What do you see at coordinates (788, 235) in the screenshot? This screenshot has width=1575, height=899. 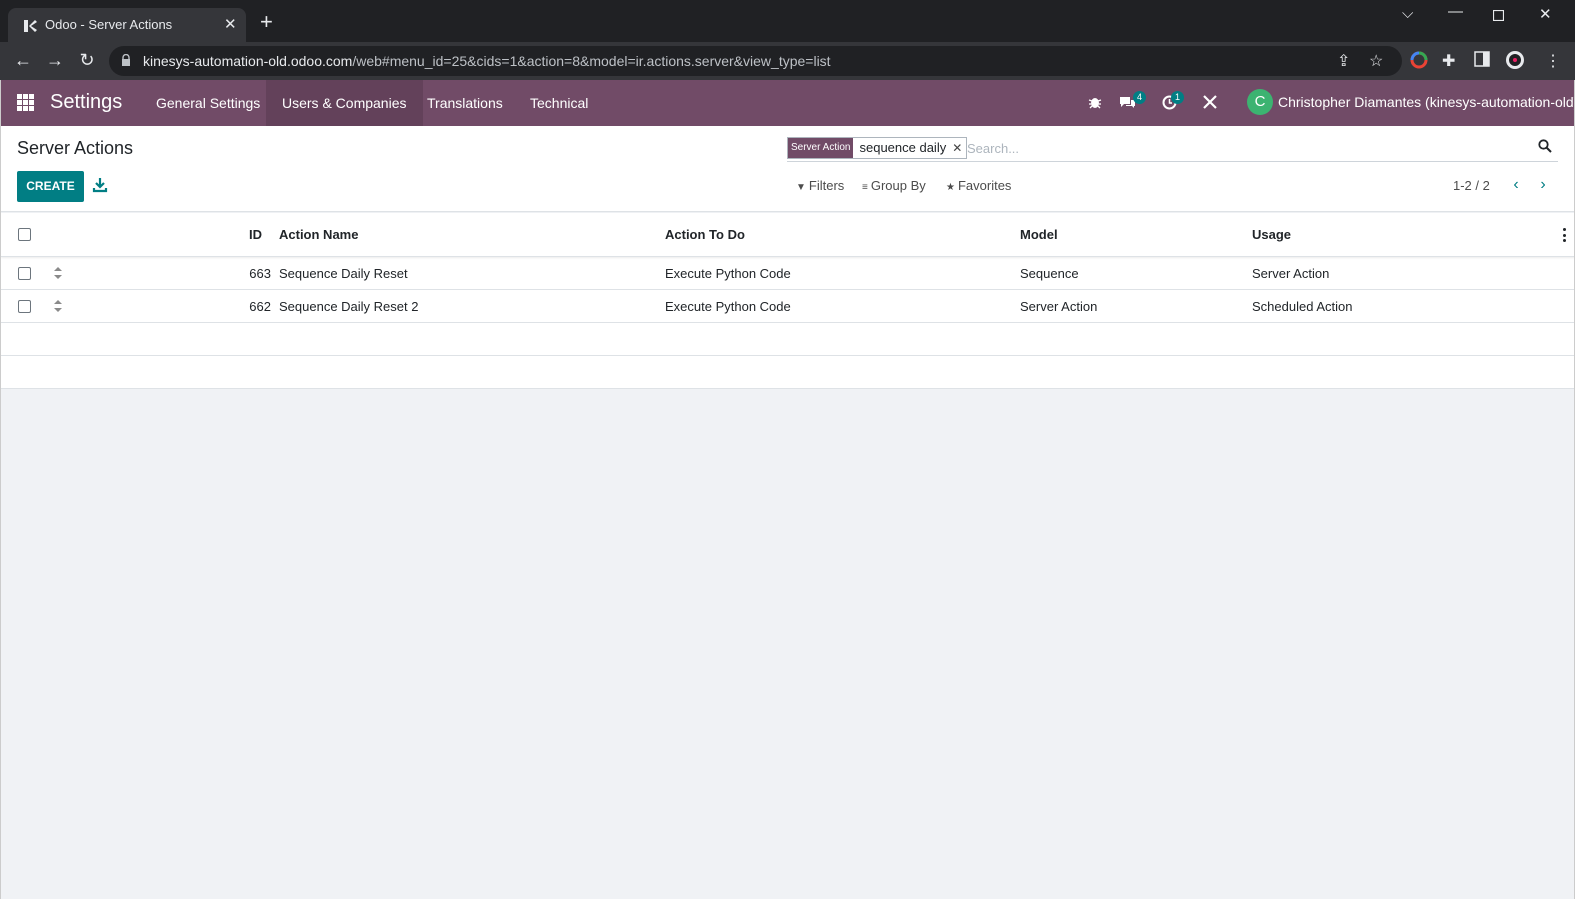 I see `list-header: ID Action Name Action To Do Model Usage` at bounding box center [788, 235].